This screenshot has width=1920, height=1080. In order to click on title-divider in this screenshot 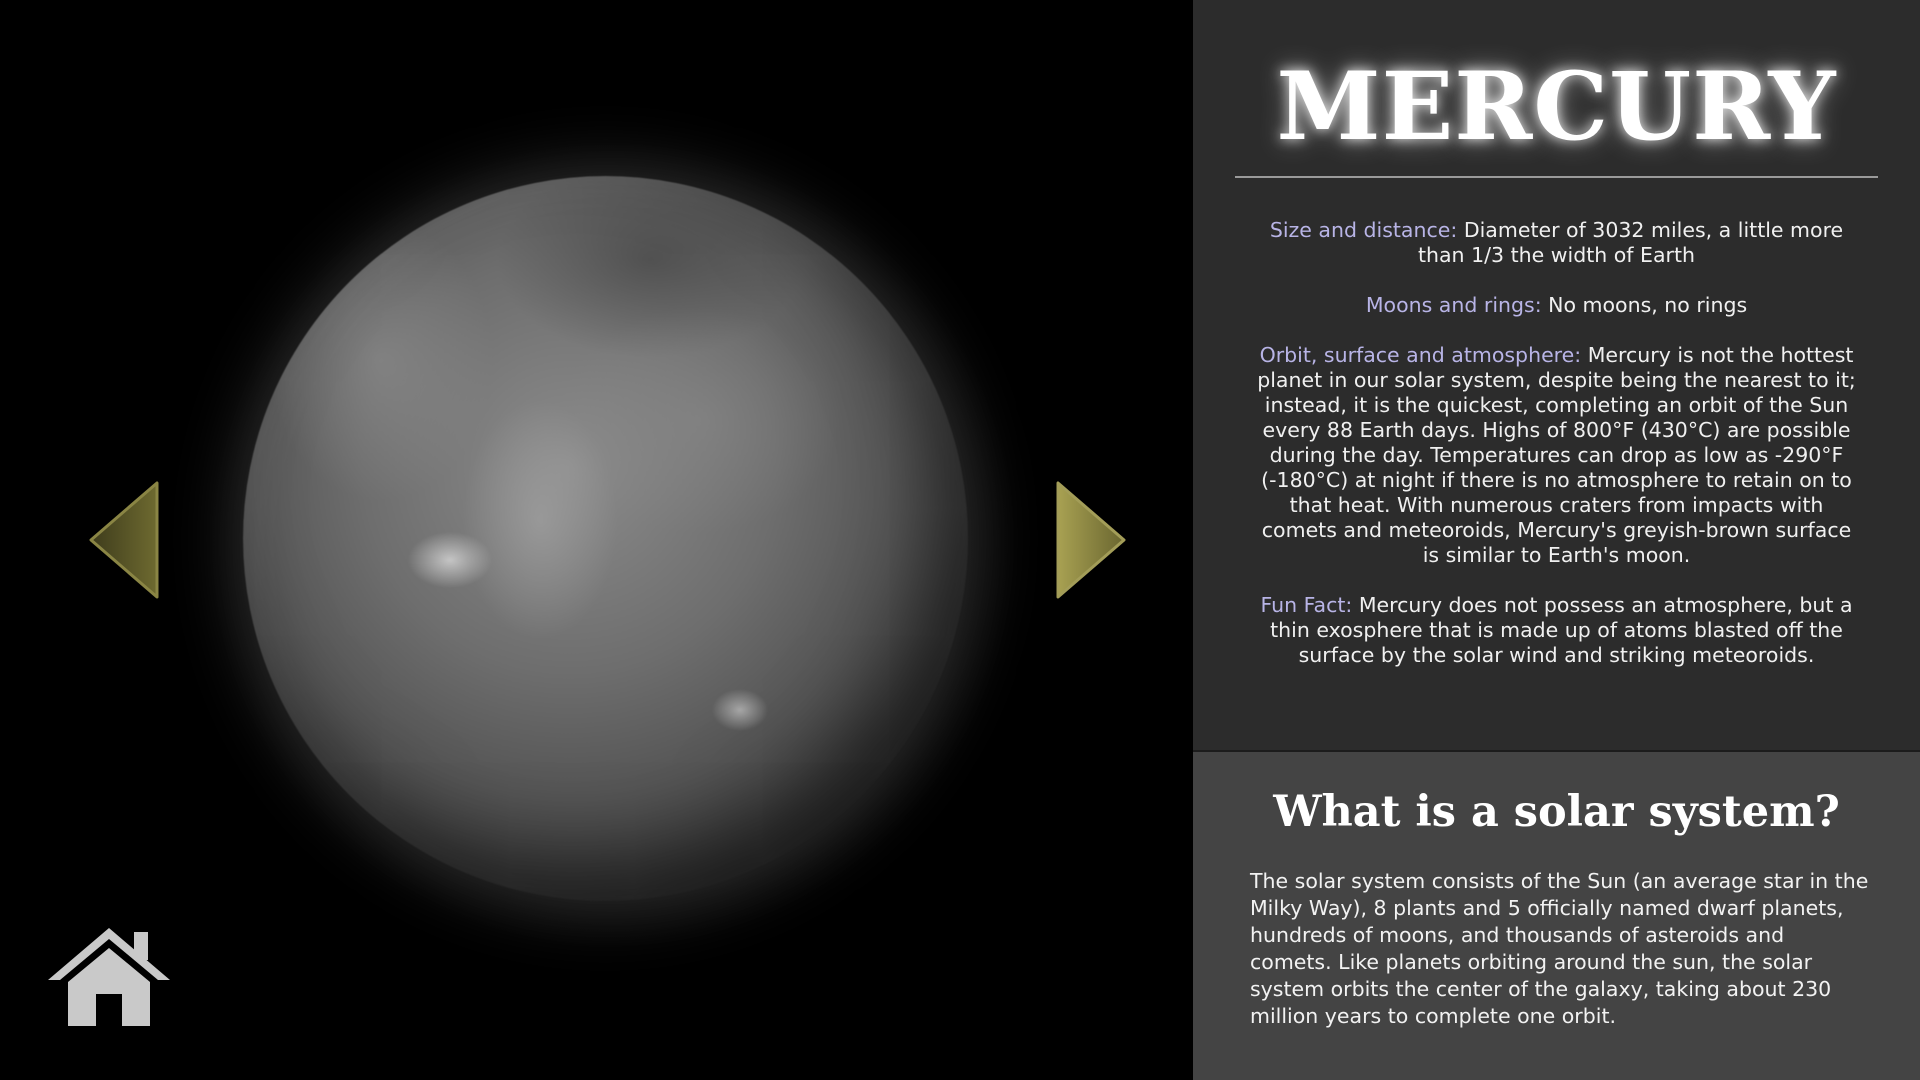, I will do `click(1556, 177)`.